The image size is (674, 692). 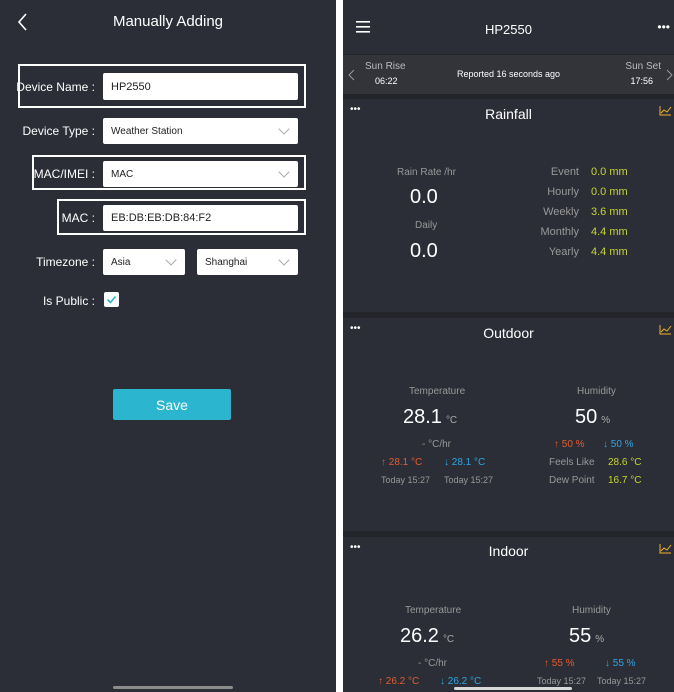 What do you see at coordinates (424, 251) in the screenshot?
I see `daily-value: 0.0` at bounding box center [424, 251].